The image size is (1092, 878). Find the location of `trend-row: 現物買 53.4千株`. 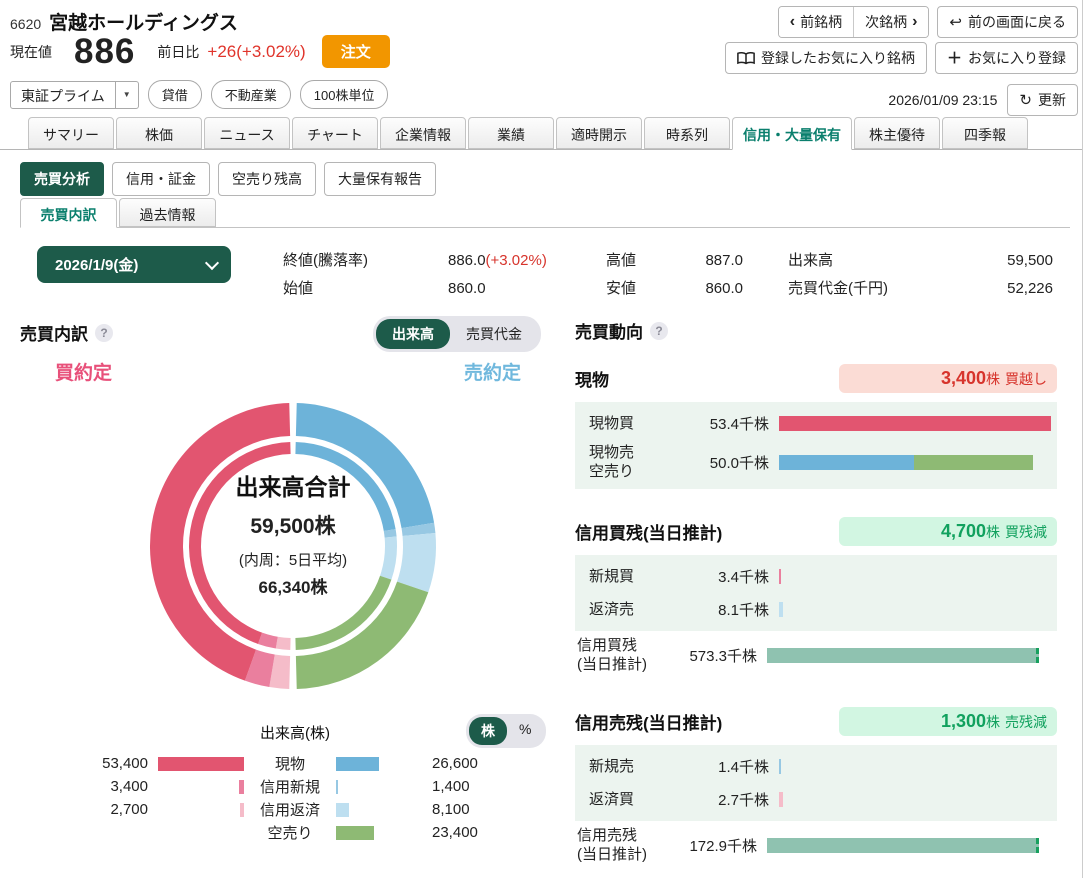

trend-row: 現物買 53.4千株 is located at coordinates (816, 423).